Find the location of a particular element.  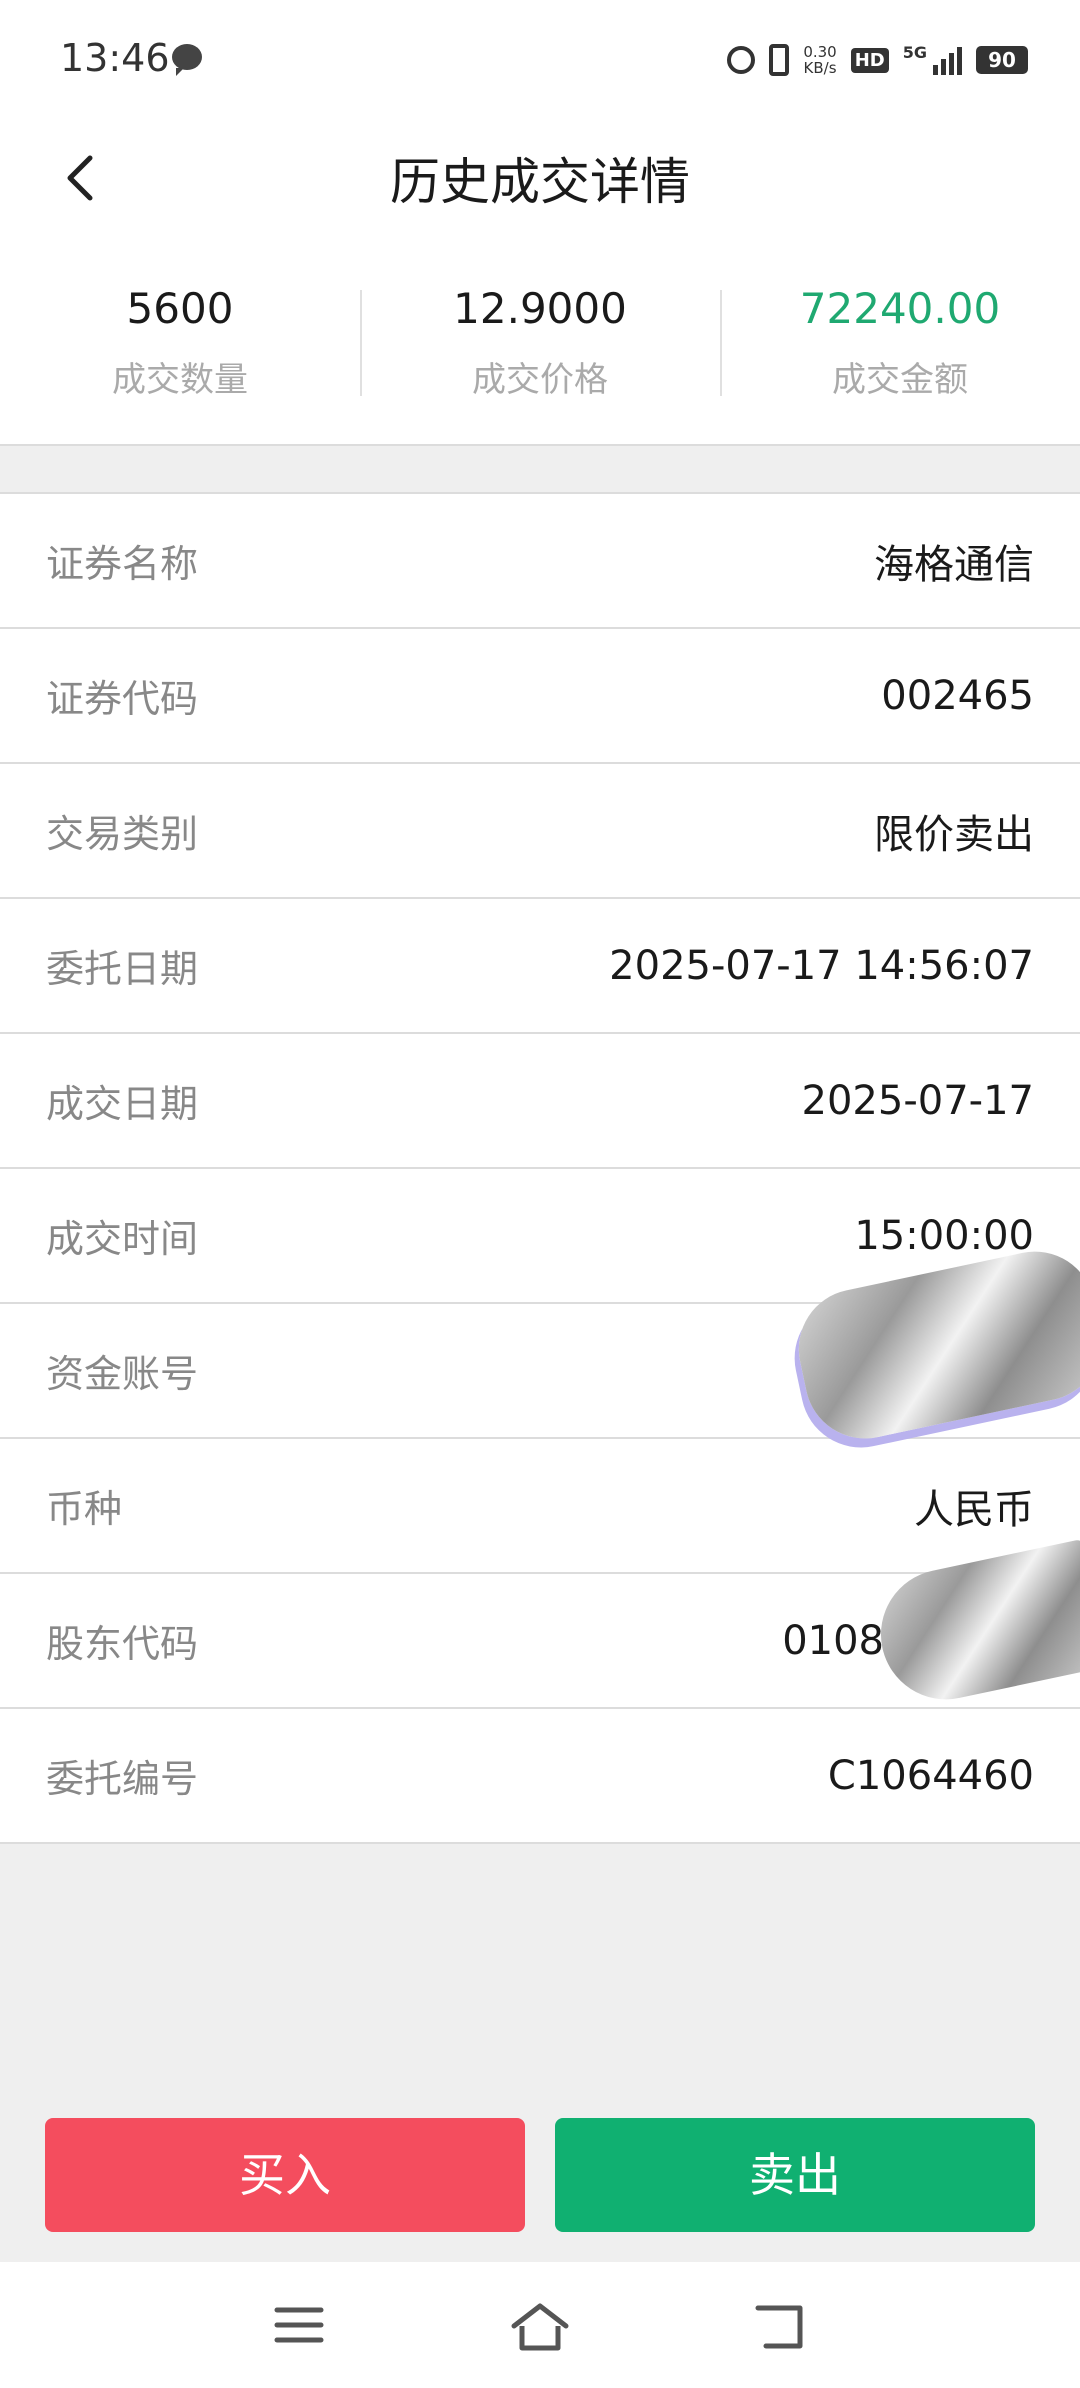

speed-unit: KB/s is located at coordinates (820, 68).